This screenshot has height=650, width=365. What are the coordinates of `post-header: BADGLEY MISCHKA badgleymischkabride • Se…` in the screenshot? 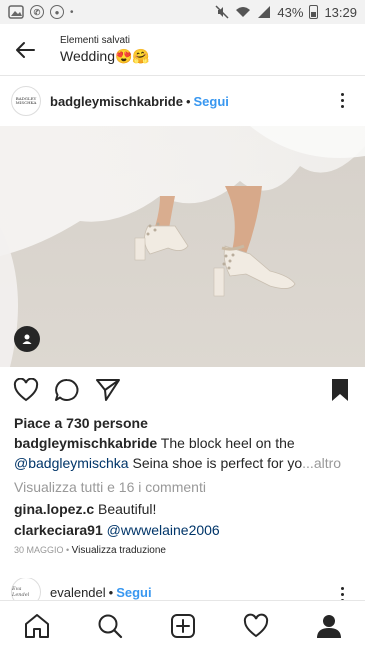 It's located at (182, 101).